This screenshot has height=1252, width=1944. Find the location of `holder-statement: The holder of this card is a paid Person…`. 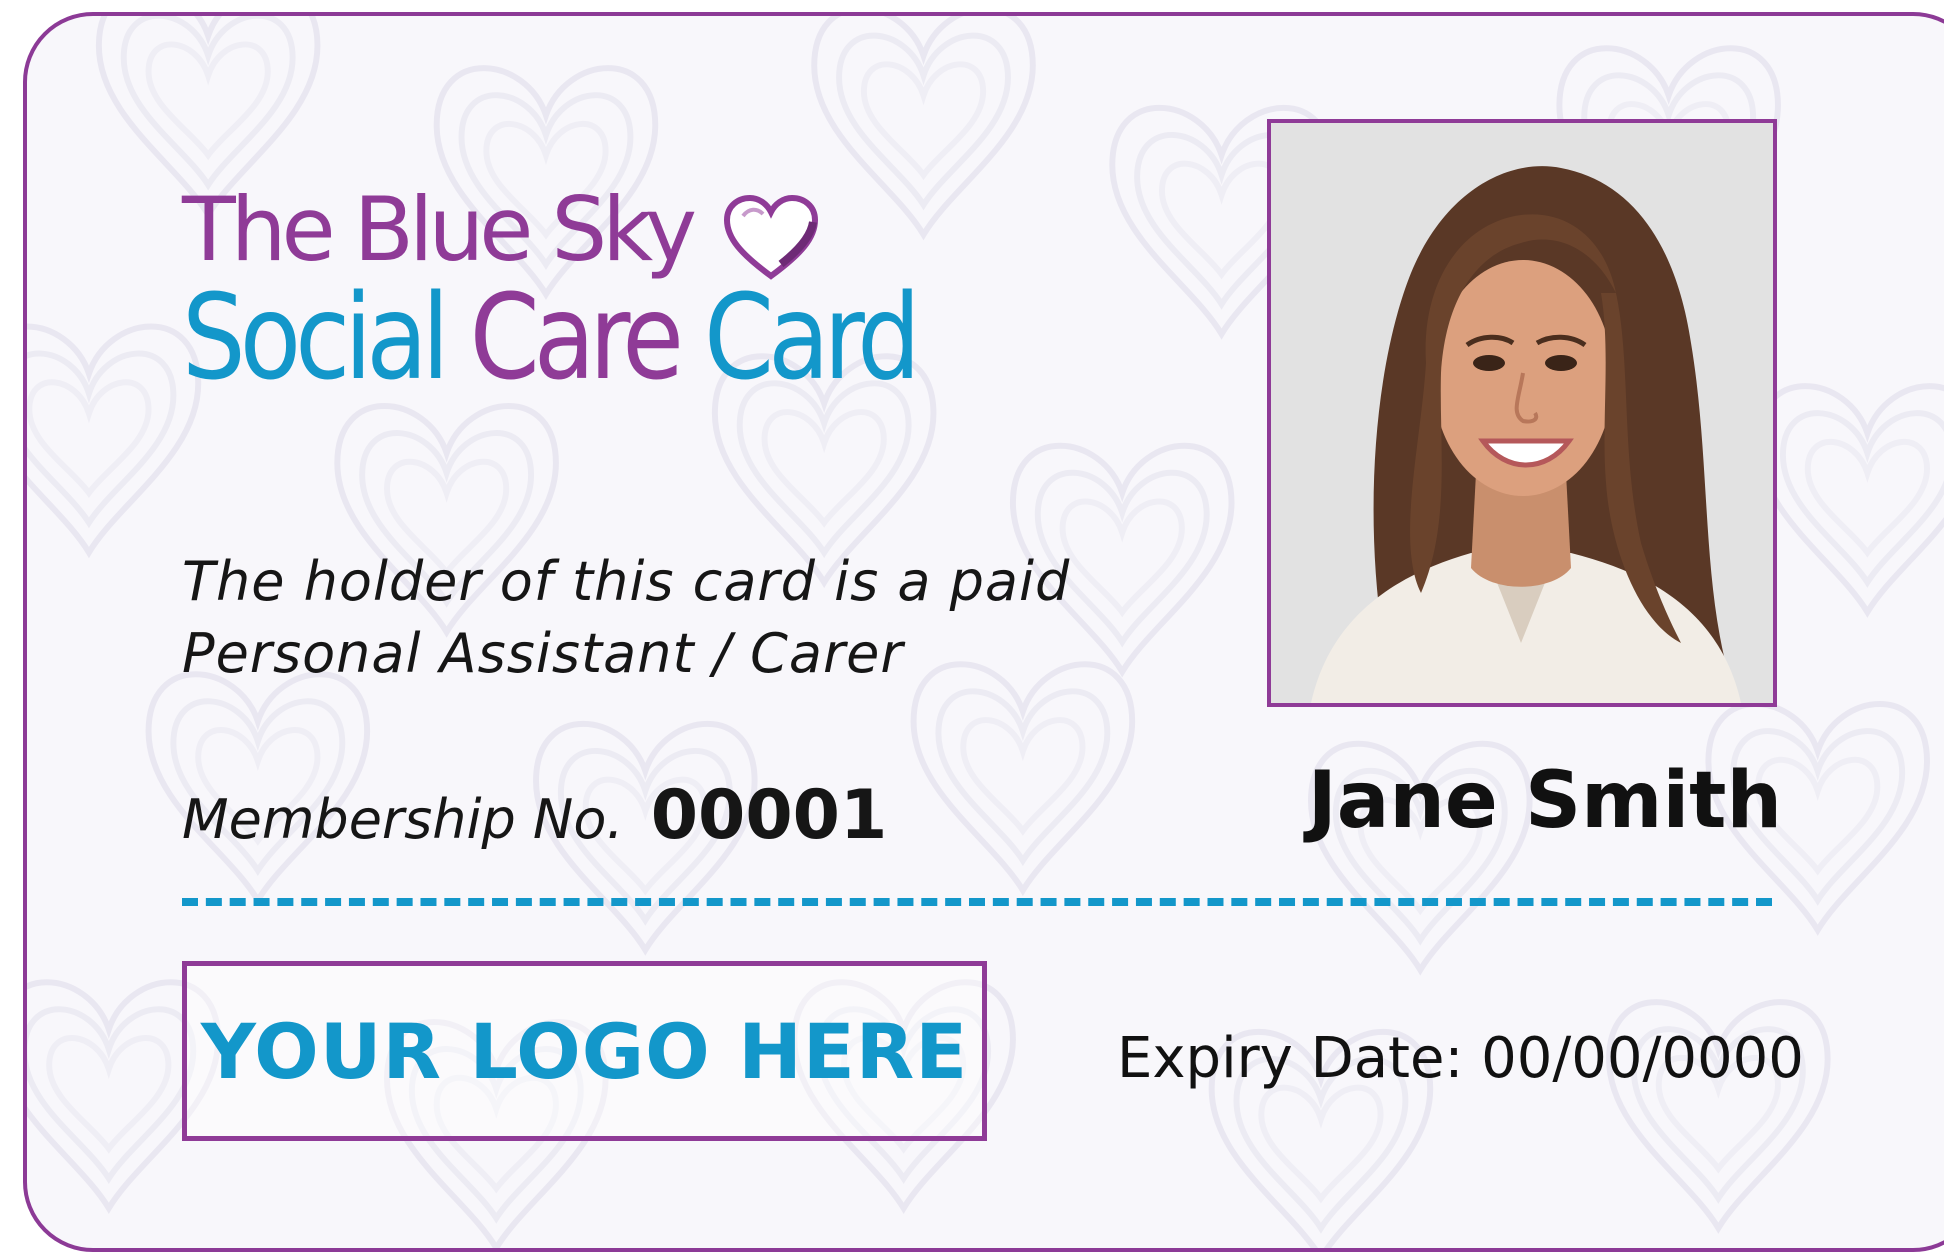

holder-statement: The holder of this card is a paid Person… is located at coordinates (626, 618).